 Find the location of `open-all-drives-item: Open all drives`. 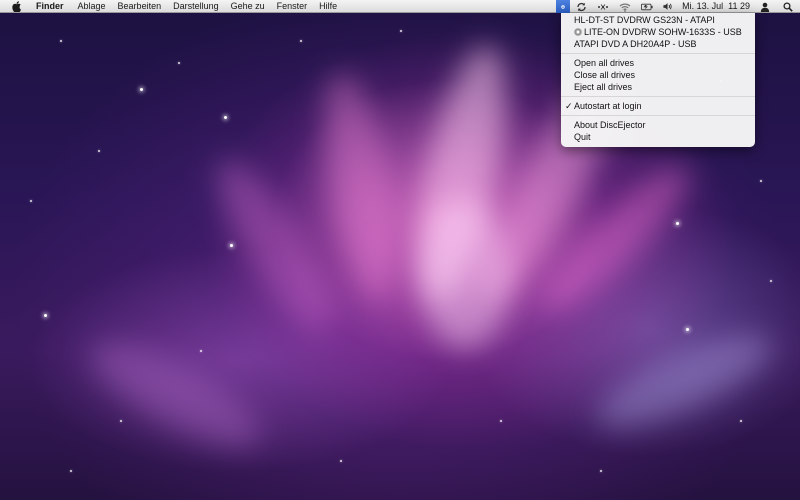

open-all-drives-item: Open all drives is located at coordinates (658, 63).